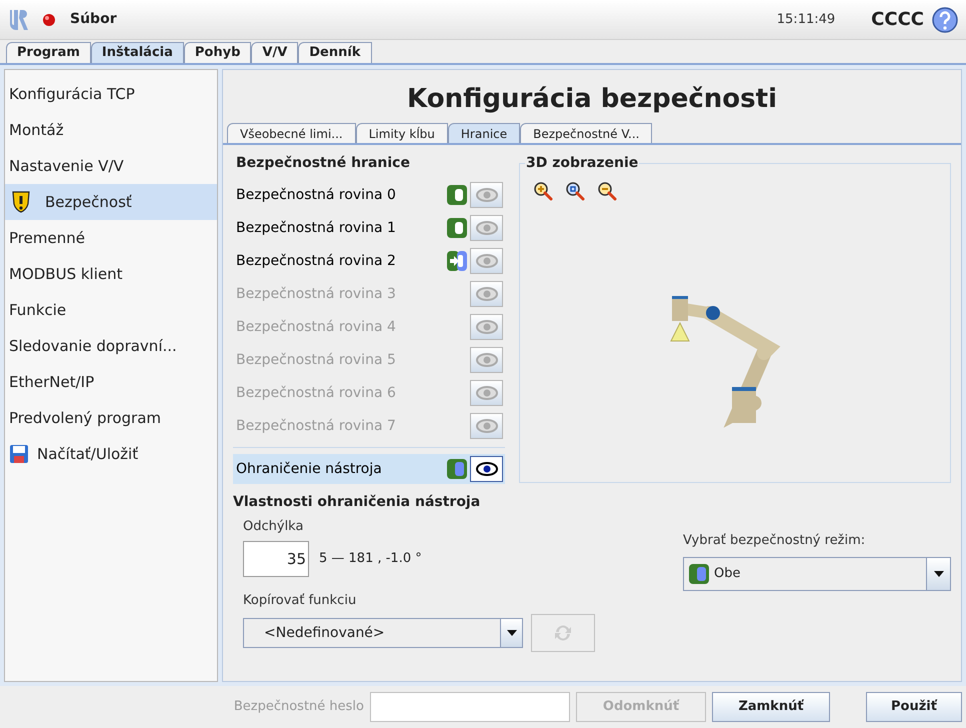  What do you see at coordinates (300, 601) in the screenshot?
I see `field-label: Kopírovať funkciu` at bounding box center [300, 601].